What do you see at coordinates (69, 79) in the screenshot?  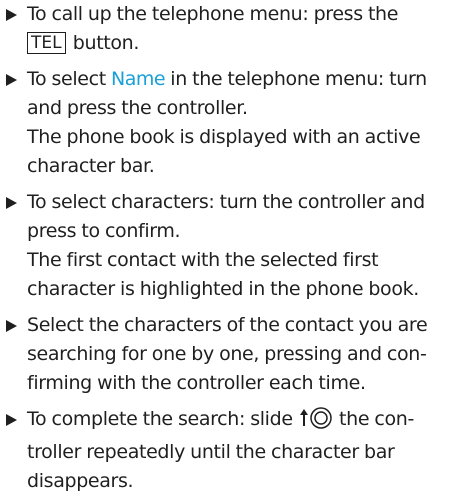 I see `step-text: To select` at bounding box center [69, 79].